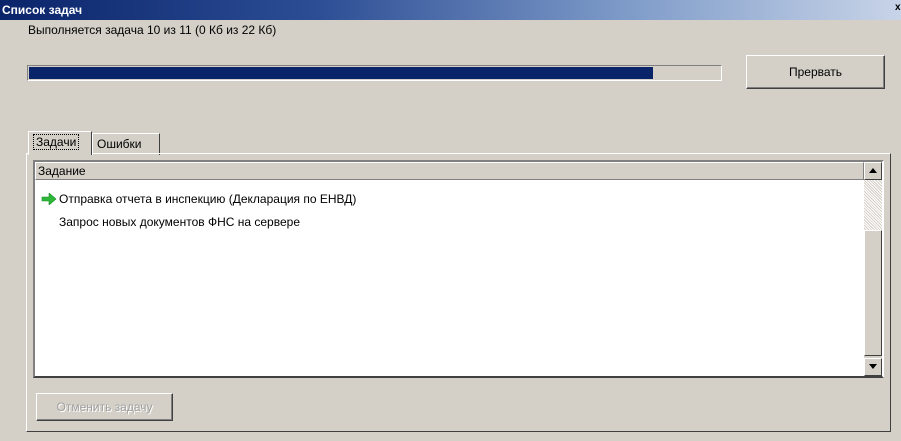 Image resolution: width=901 pixels, height=441 pixels. What do you see at coordinates (449, 171) in the screenshot?
I see `column-header-task: Задание` at bounding box center [449, 171].